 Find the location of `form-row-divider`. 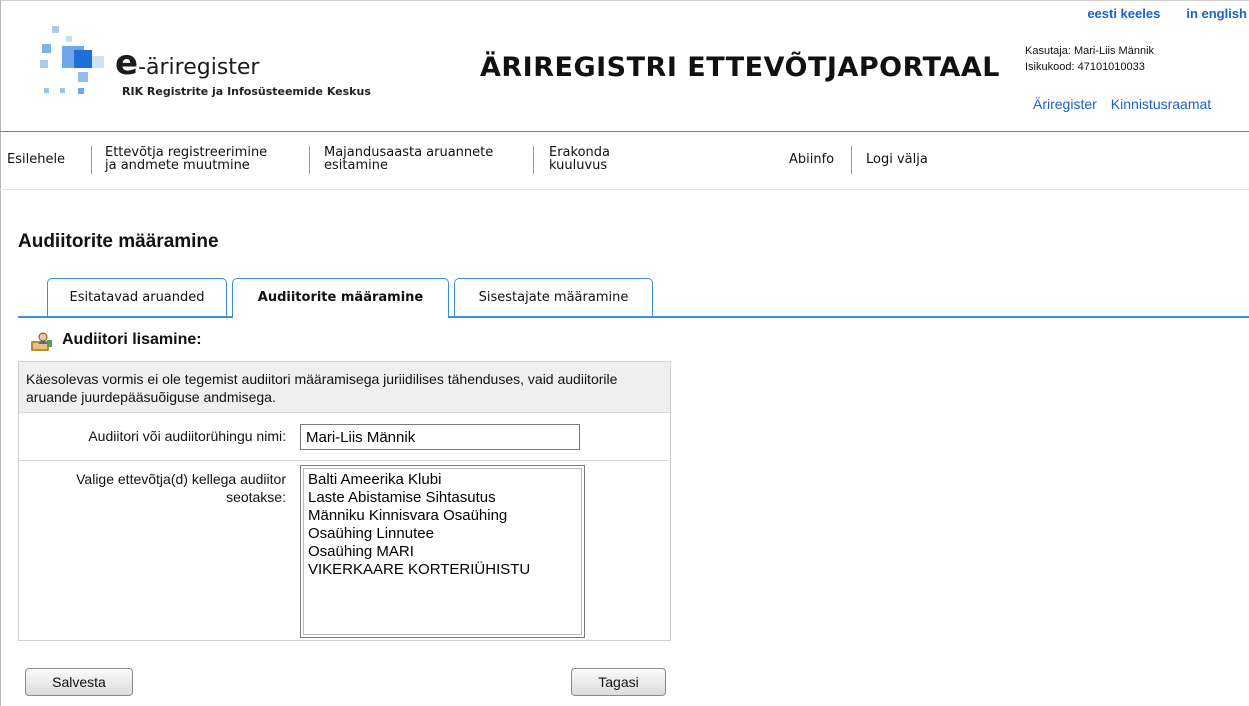

form-row-divider is located at coordinates (344, 460).